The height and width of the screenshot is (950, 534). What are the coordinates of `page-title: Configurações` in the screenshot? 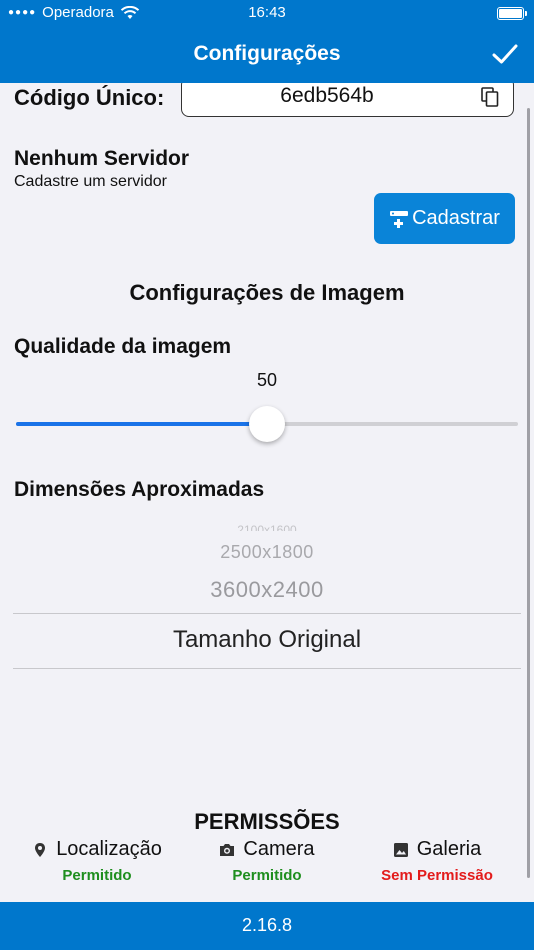 It's located at (267, 53).